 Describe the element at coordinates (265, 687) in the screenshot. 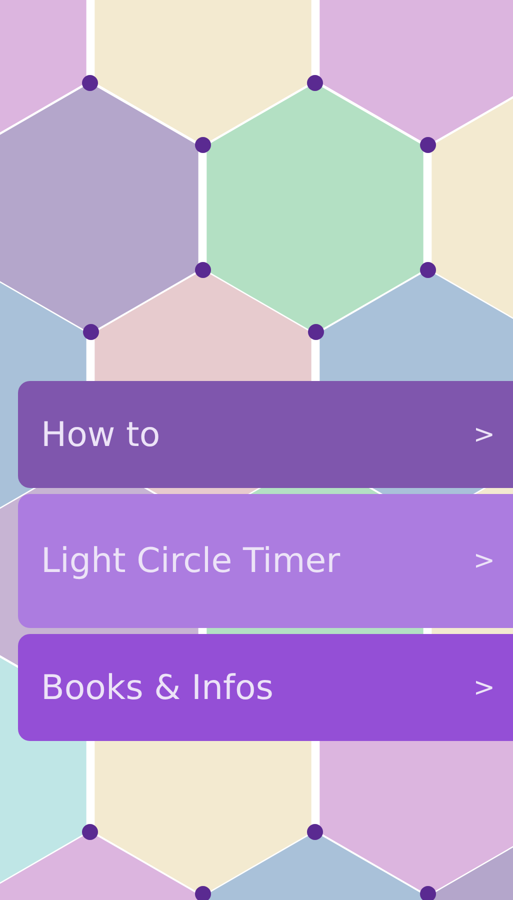

I see `menu-button: Books & Infos >` at that location.